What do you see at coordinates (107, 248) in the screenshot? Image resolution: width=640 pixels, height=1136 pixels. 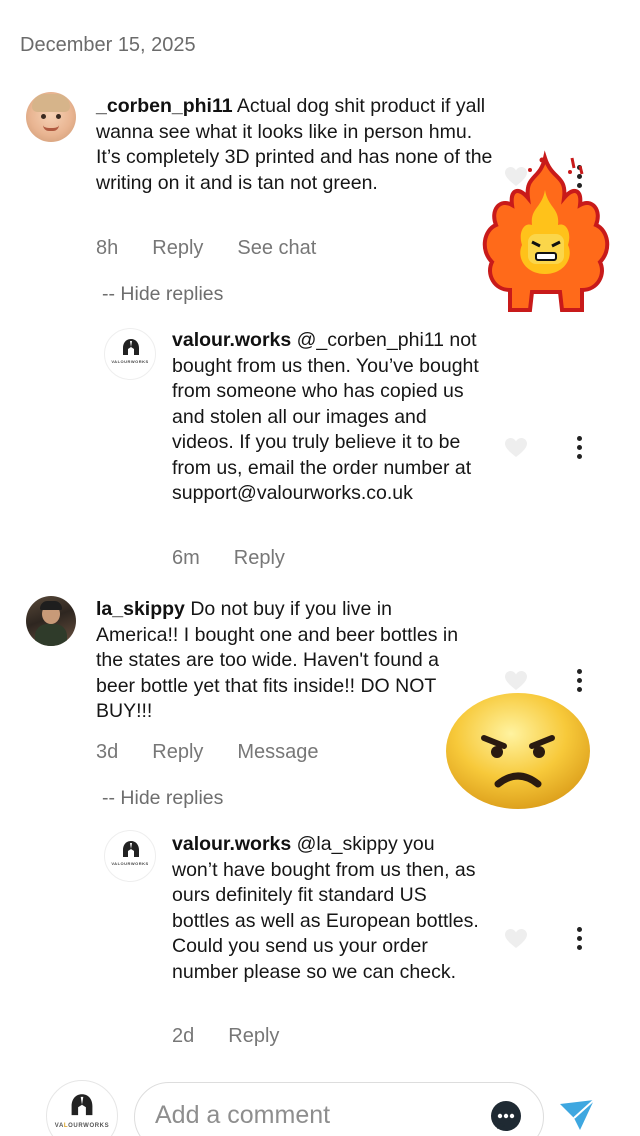 I see `comment-time: 8h` at bounding box center [107, 248].